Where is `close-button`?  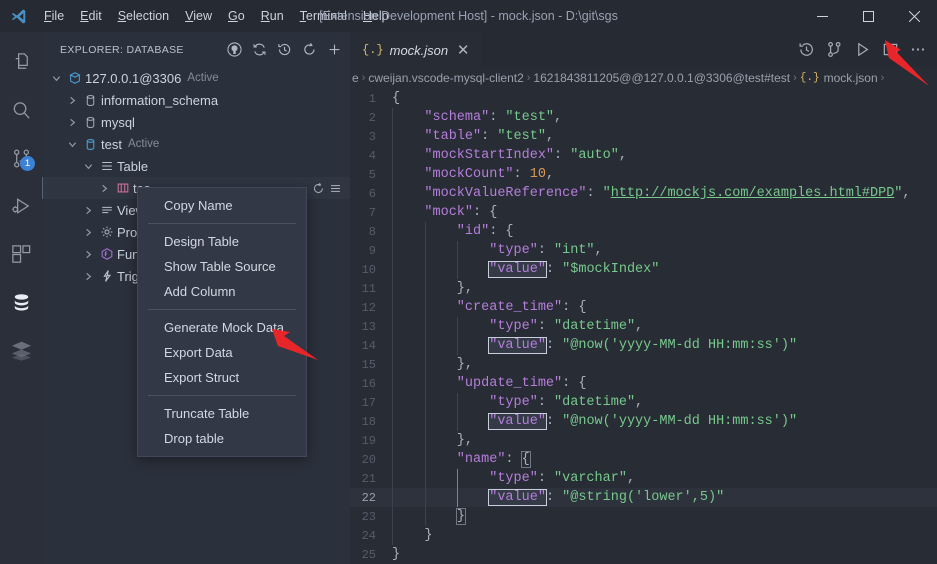 close-button is located at coordinates (914, 16).